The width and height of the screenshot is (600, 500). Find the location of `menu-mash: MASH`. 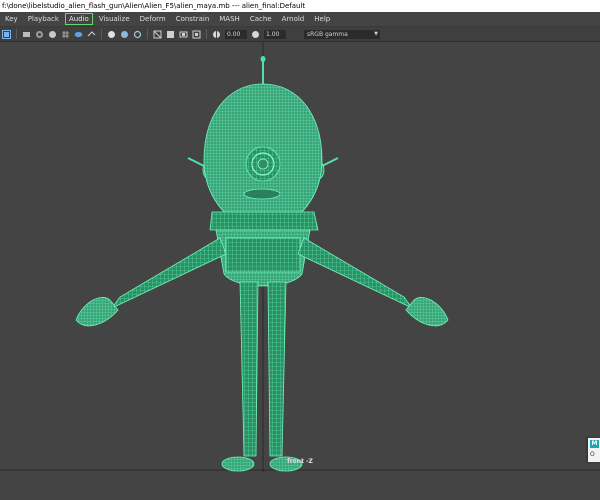

menu-mash: MASH is located at coordinates (229, 19).